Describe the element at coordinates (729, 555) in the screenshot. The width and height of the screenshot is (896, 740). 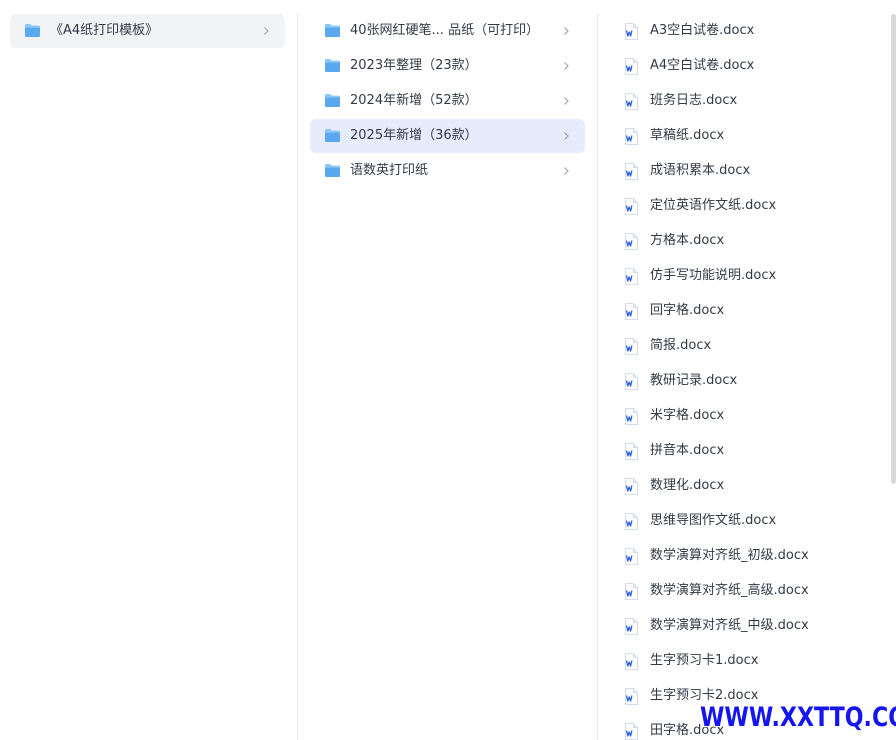
I see `file-label: 数学演算对齐纸_初级.docx` at that location.